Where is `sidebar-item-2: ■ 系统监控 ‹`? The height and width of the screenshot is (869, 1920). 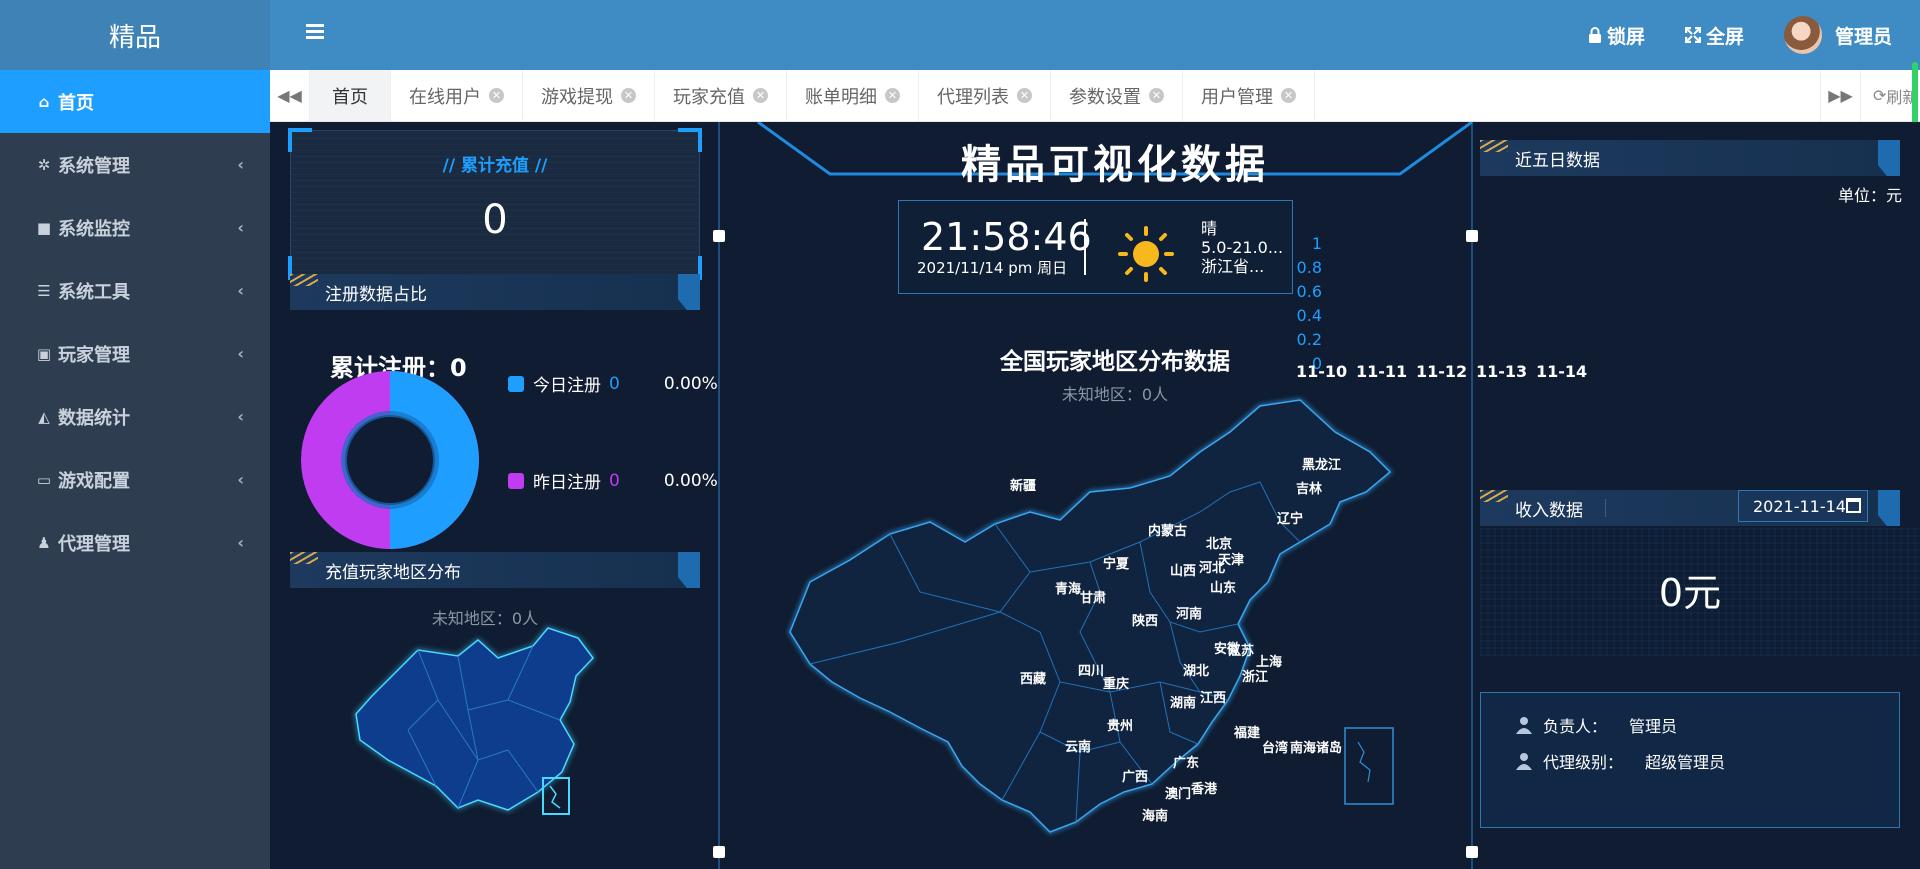 sidebar-item-2: ■ 系统监控 ‹ is located at coordinates (135, 227).